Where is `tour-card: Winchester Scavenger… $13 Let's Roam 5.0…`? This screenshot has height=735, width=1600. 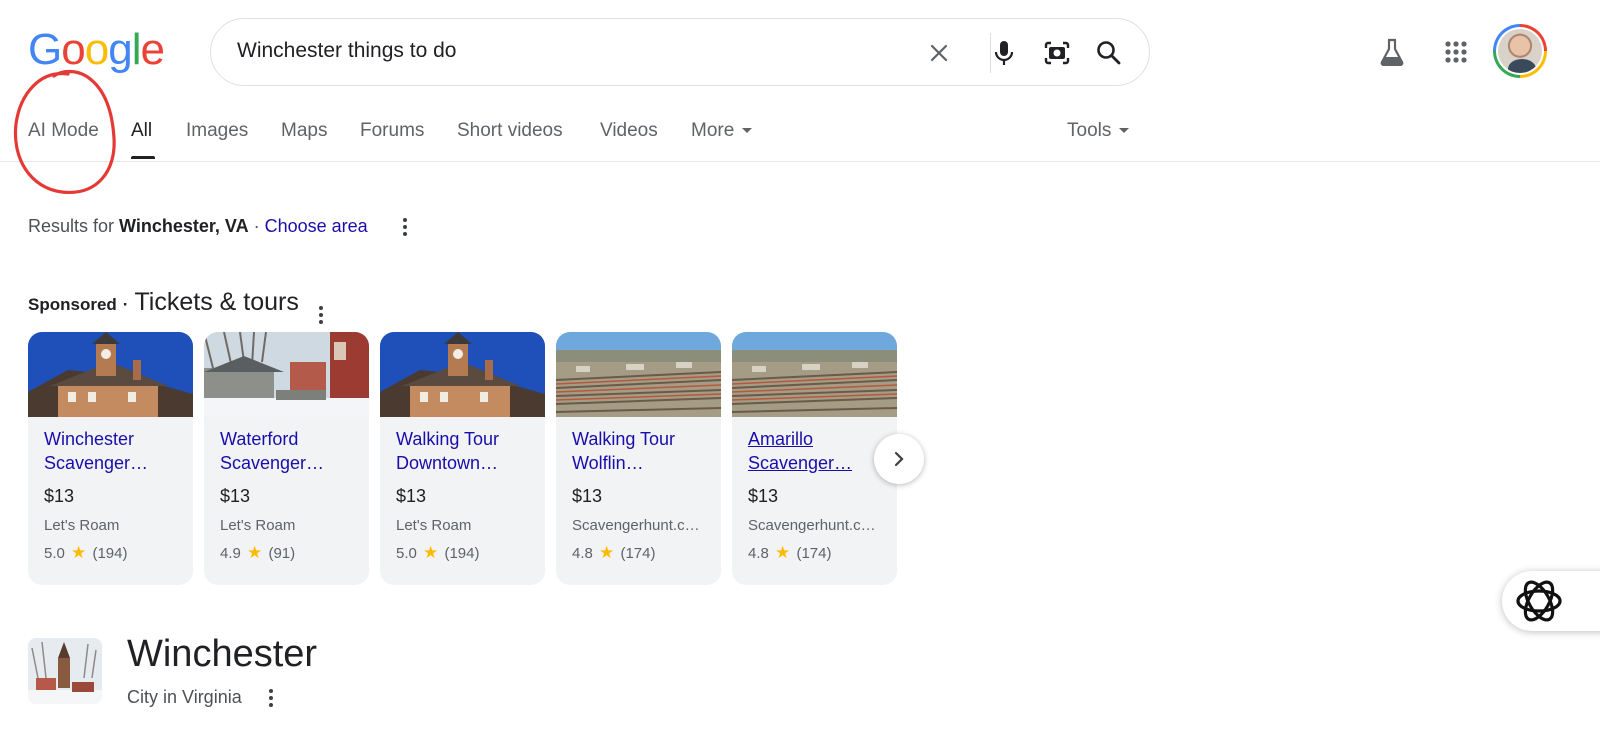 tour-card: Winchester Scavenger… $13 Let's Roam 5.0… is located at coordinates (110, 458).